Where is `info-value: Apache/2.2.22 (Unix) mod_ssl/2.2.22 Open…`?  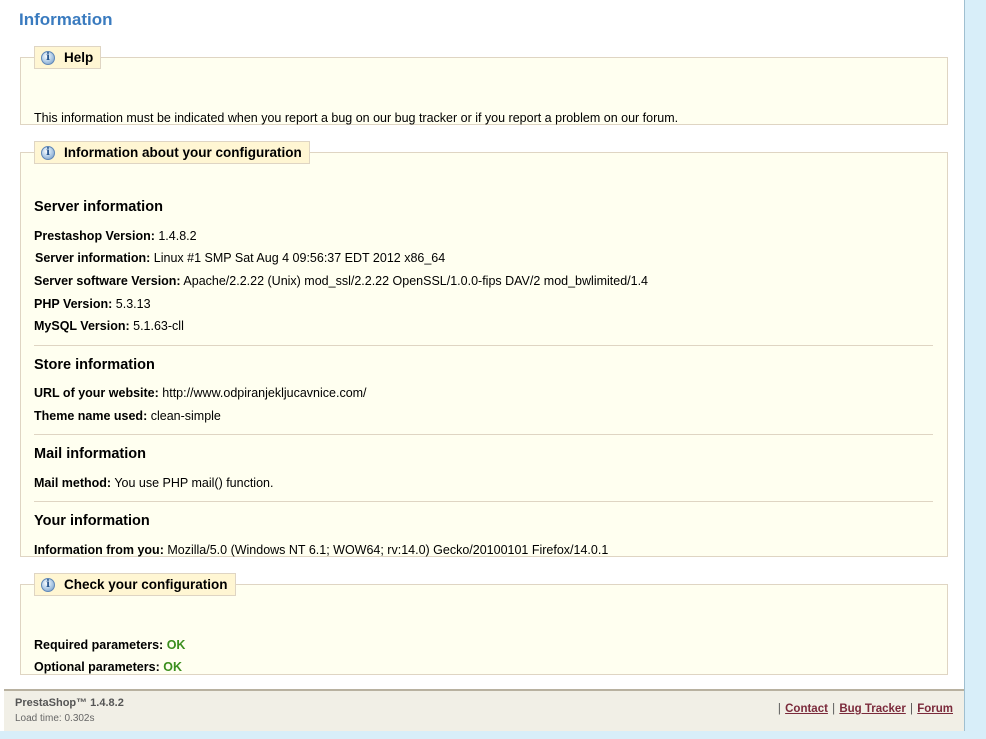
info-value: Apache/2.2.22 (Unix) mod_ssl/2.2.22 Open… is located at coordinates (416, 281).